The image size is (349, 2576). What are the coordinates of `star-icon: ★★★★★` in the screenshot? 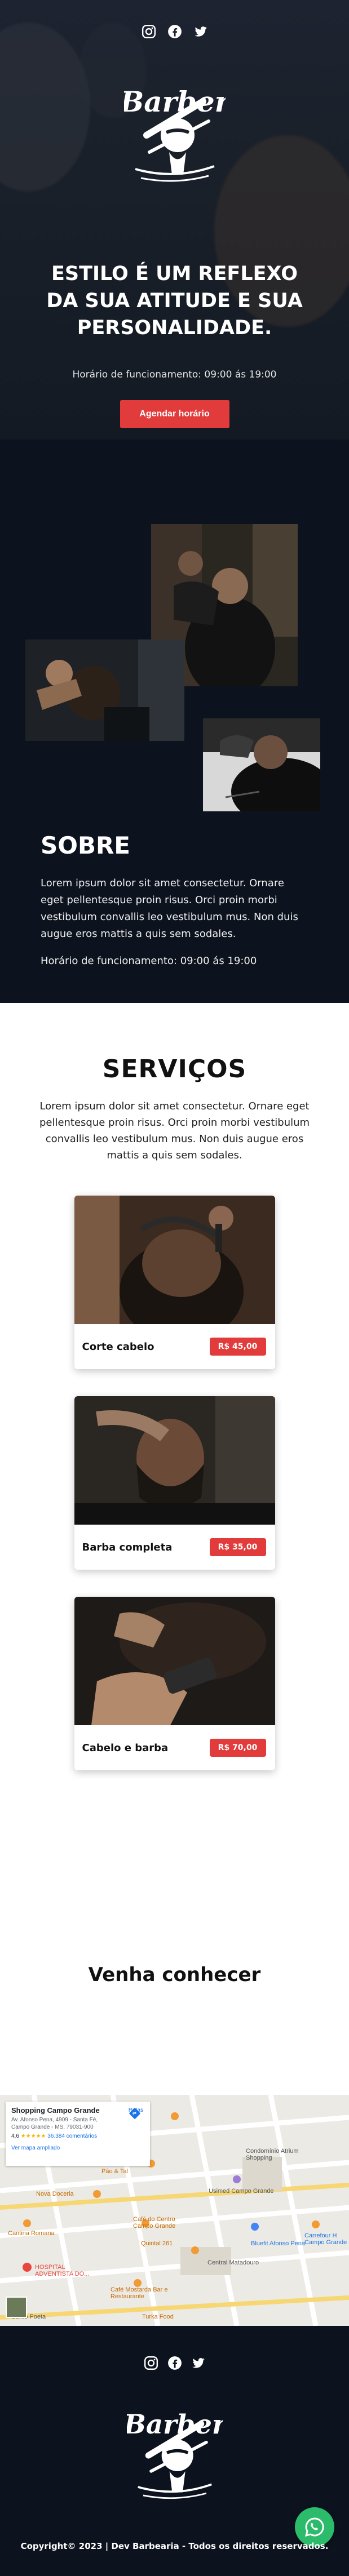 It's located at (33, 2136).